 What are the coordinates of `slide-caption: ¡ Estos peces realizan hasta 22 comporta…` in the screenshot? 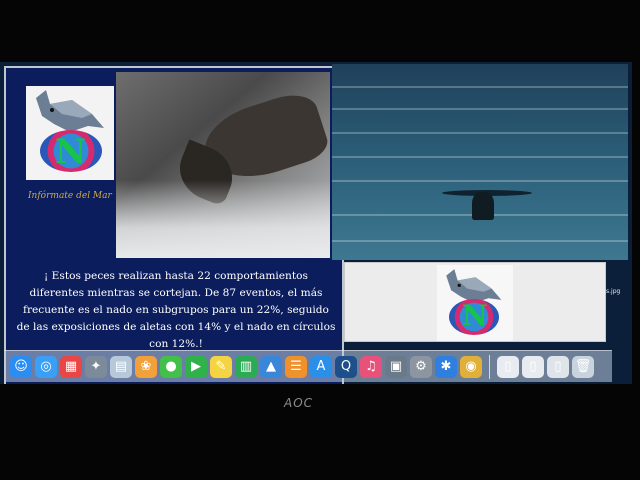 It's located at (176, 310).